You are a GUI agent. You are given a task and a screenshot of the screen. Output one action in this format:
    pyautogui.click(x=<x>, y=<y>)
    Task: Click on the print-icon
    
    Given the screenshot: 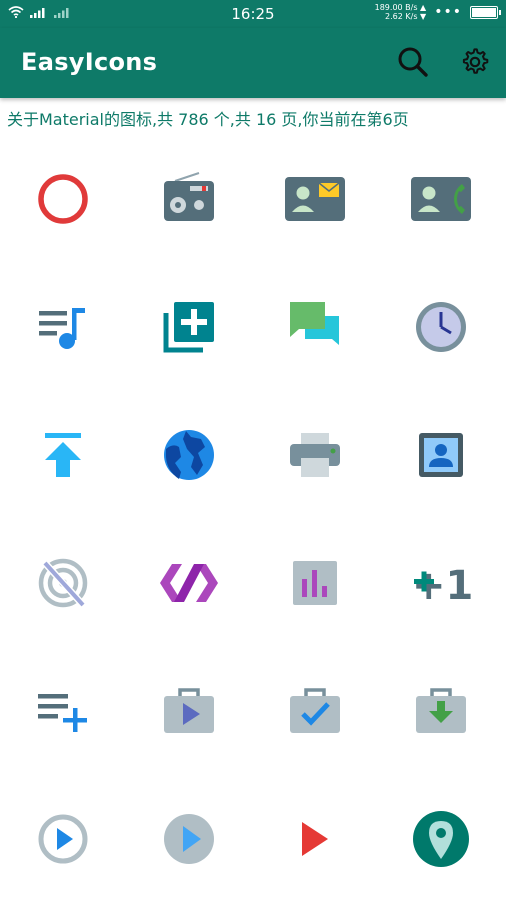 What is the action you would take?
    pyautogui.click(x=315, y=455)
    